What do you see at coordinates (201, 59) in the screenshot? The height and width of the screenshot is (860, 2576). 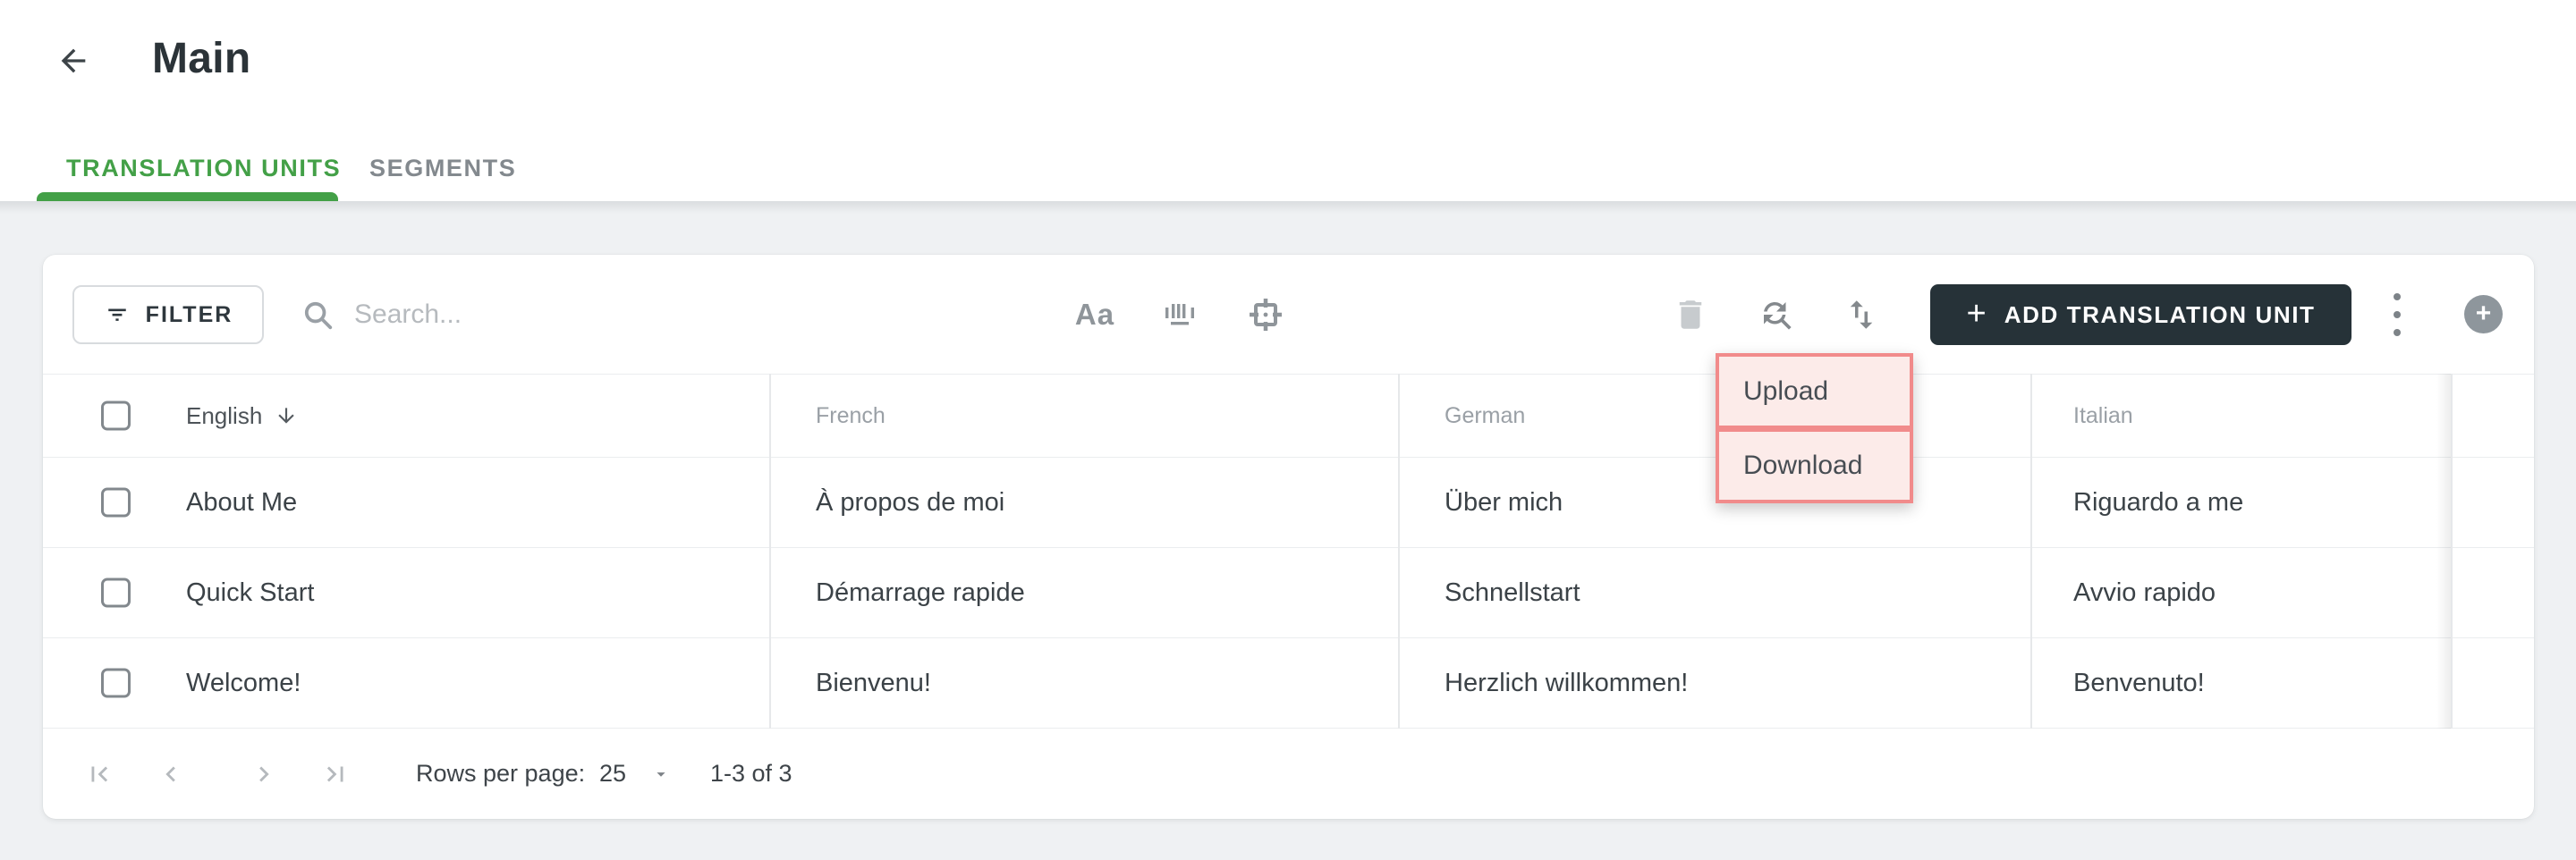 I see `page-title: Main` at bounding box center [201, 59].